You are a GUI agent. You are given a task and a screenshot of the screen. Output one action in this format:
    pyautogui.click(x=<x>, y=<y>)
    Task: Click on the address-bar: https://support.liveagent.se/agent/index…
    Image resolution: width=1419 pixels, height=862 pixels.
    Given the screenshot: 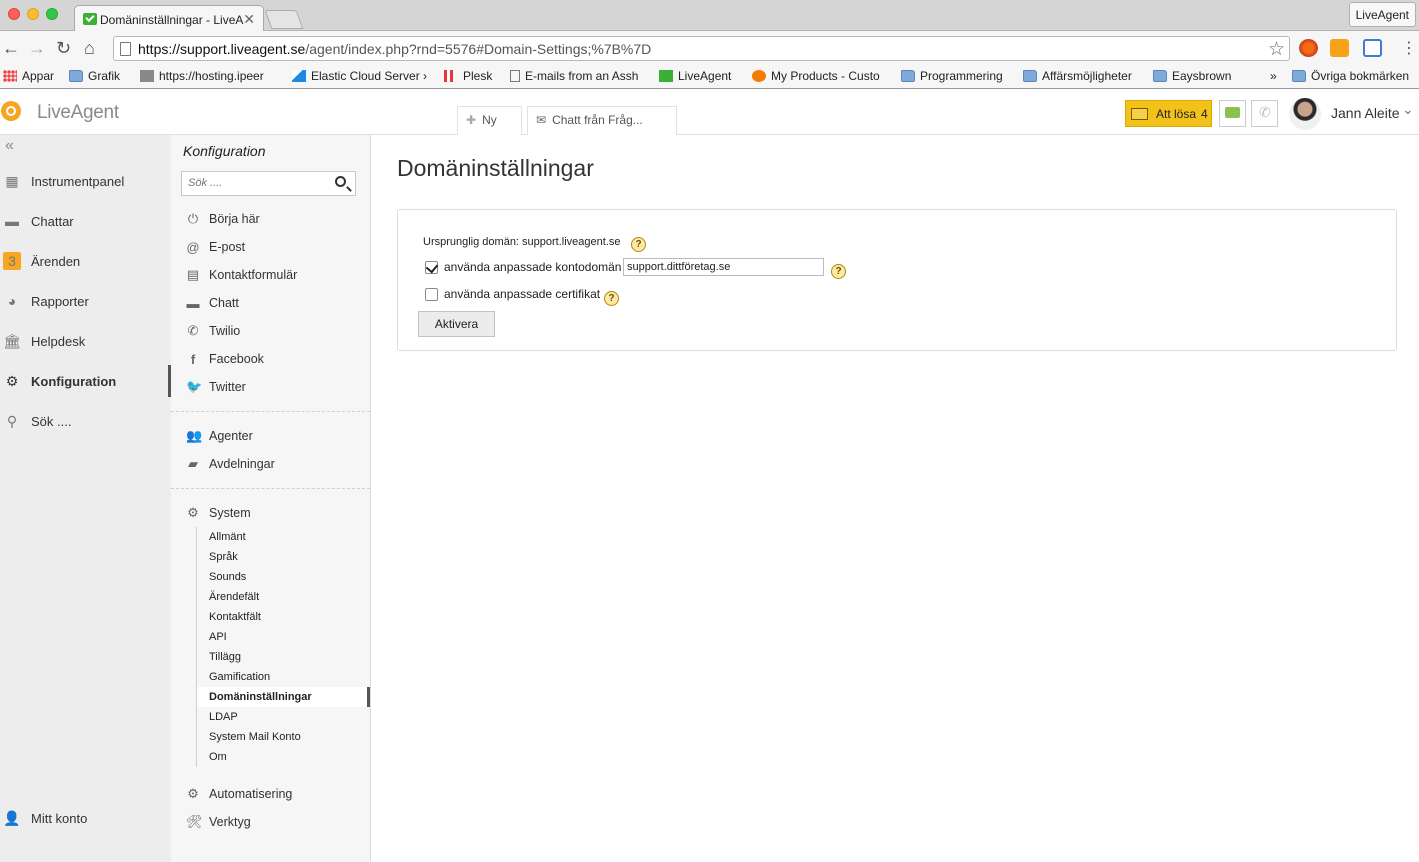 What is the action you would take?
    pyautogui.click(x=701, y=48)
    